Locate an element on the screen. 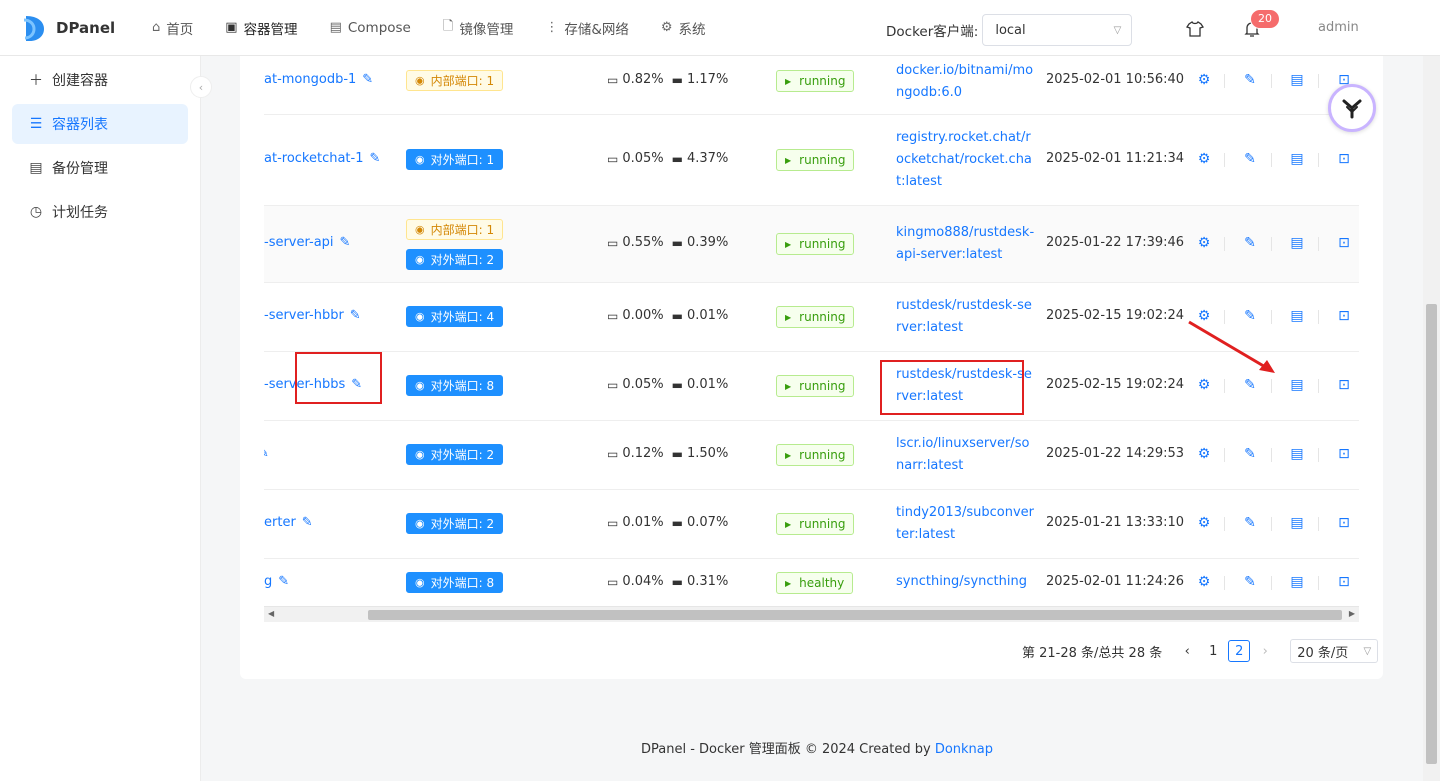 Image resolution: width=1440 pixels, height=781 pixels. container-name: at-mongodb-1 ✎ is located at coordinates (318, 79).